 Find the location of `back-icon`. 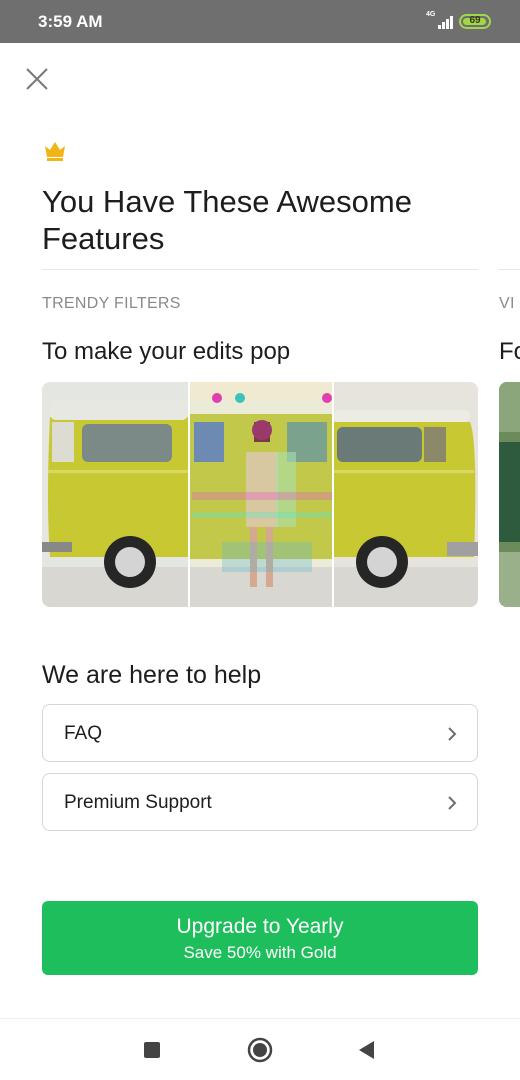

back-icon is located at coordinates (366, 1050).